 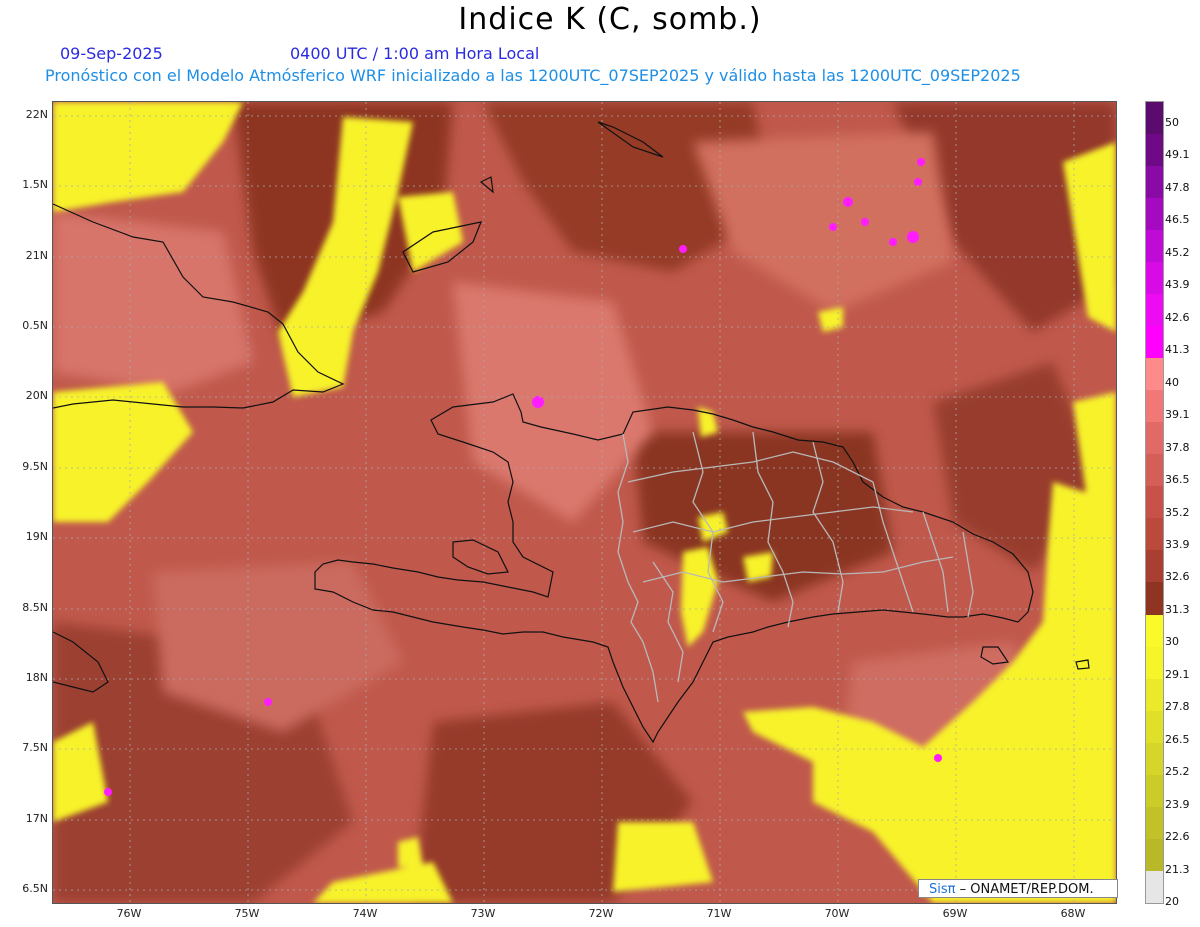 I want to click on lon-label: 70W, so click(x=837, y=913).